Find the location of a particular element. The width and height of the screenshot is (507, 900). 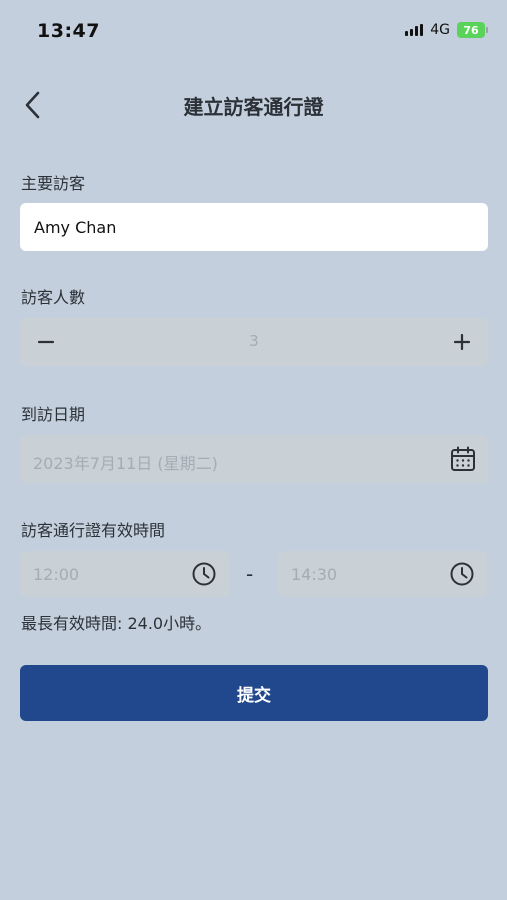

status-indicators: 4G 76 is located at coordinates (446, 30).